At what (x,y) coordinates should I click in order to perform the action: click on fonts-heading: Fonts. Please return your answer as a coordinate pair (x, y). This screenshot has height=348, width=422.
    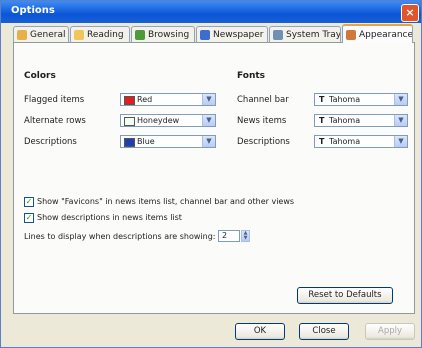
    Looking at the image, I should click on (251, 76).